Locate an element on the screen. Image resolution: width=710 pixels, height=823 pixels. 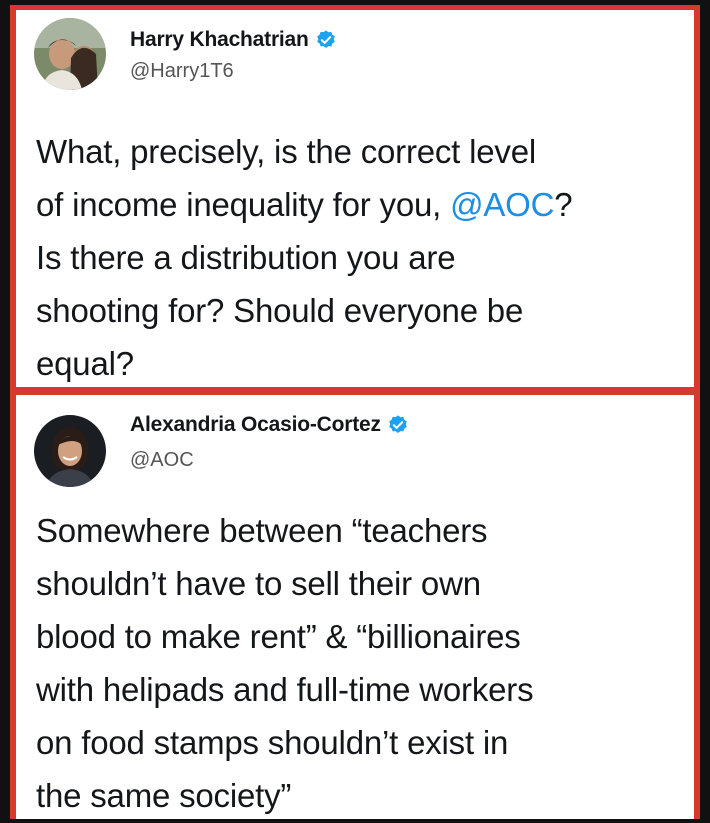
author-name: Alexandria Ocasio-Cortez is located at coordinates (255, 425).